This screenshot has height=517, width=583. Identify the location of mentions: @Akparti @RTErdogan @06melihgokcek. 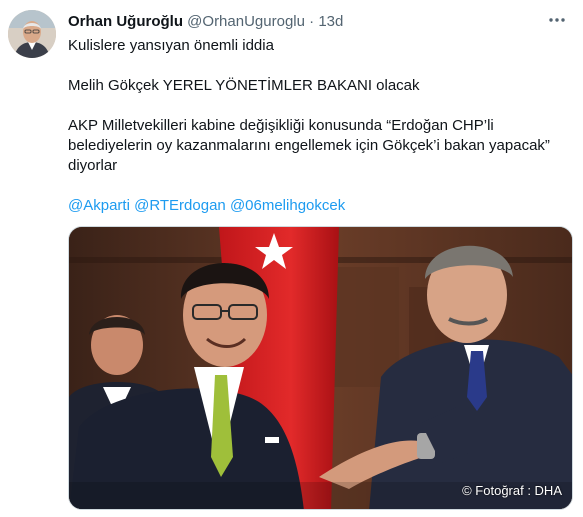
(318, 206).